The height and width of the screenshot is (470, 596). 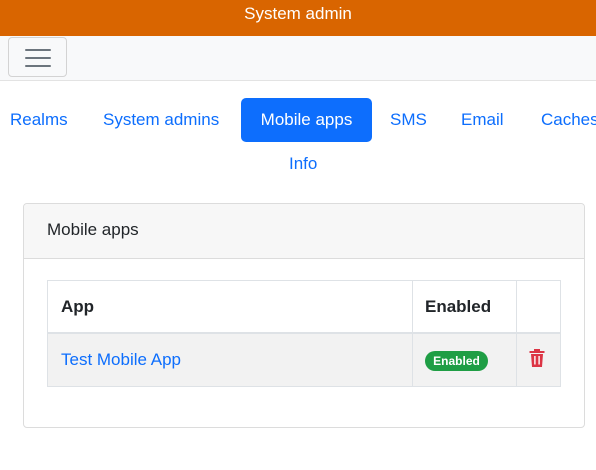 I want to click on navbar, so click(x=298, y=58).